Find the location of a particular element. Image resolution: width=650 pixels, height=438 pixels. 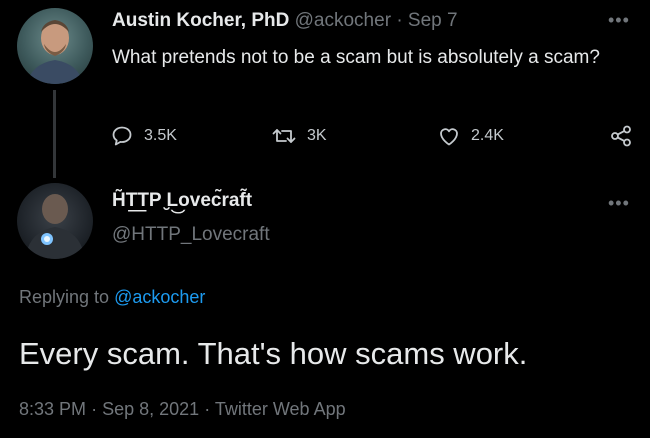

replying-to-handle: @ackocher is located at coordinates (159, 297).